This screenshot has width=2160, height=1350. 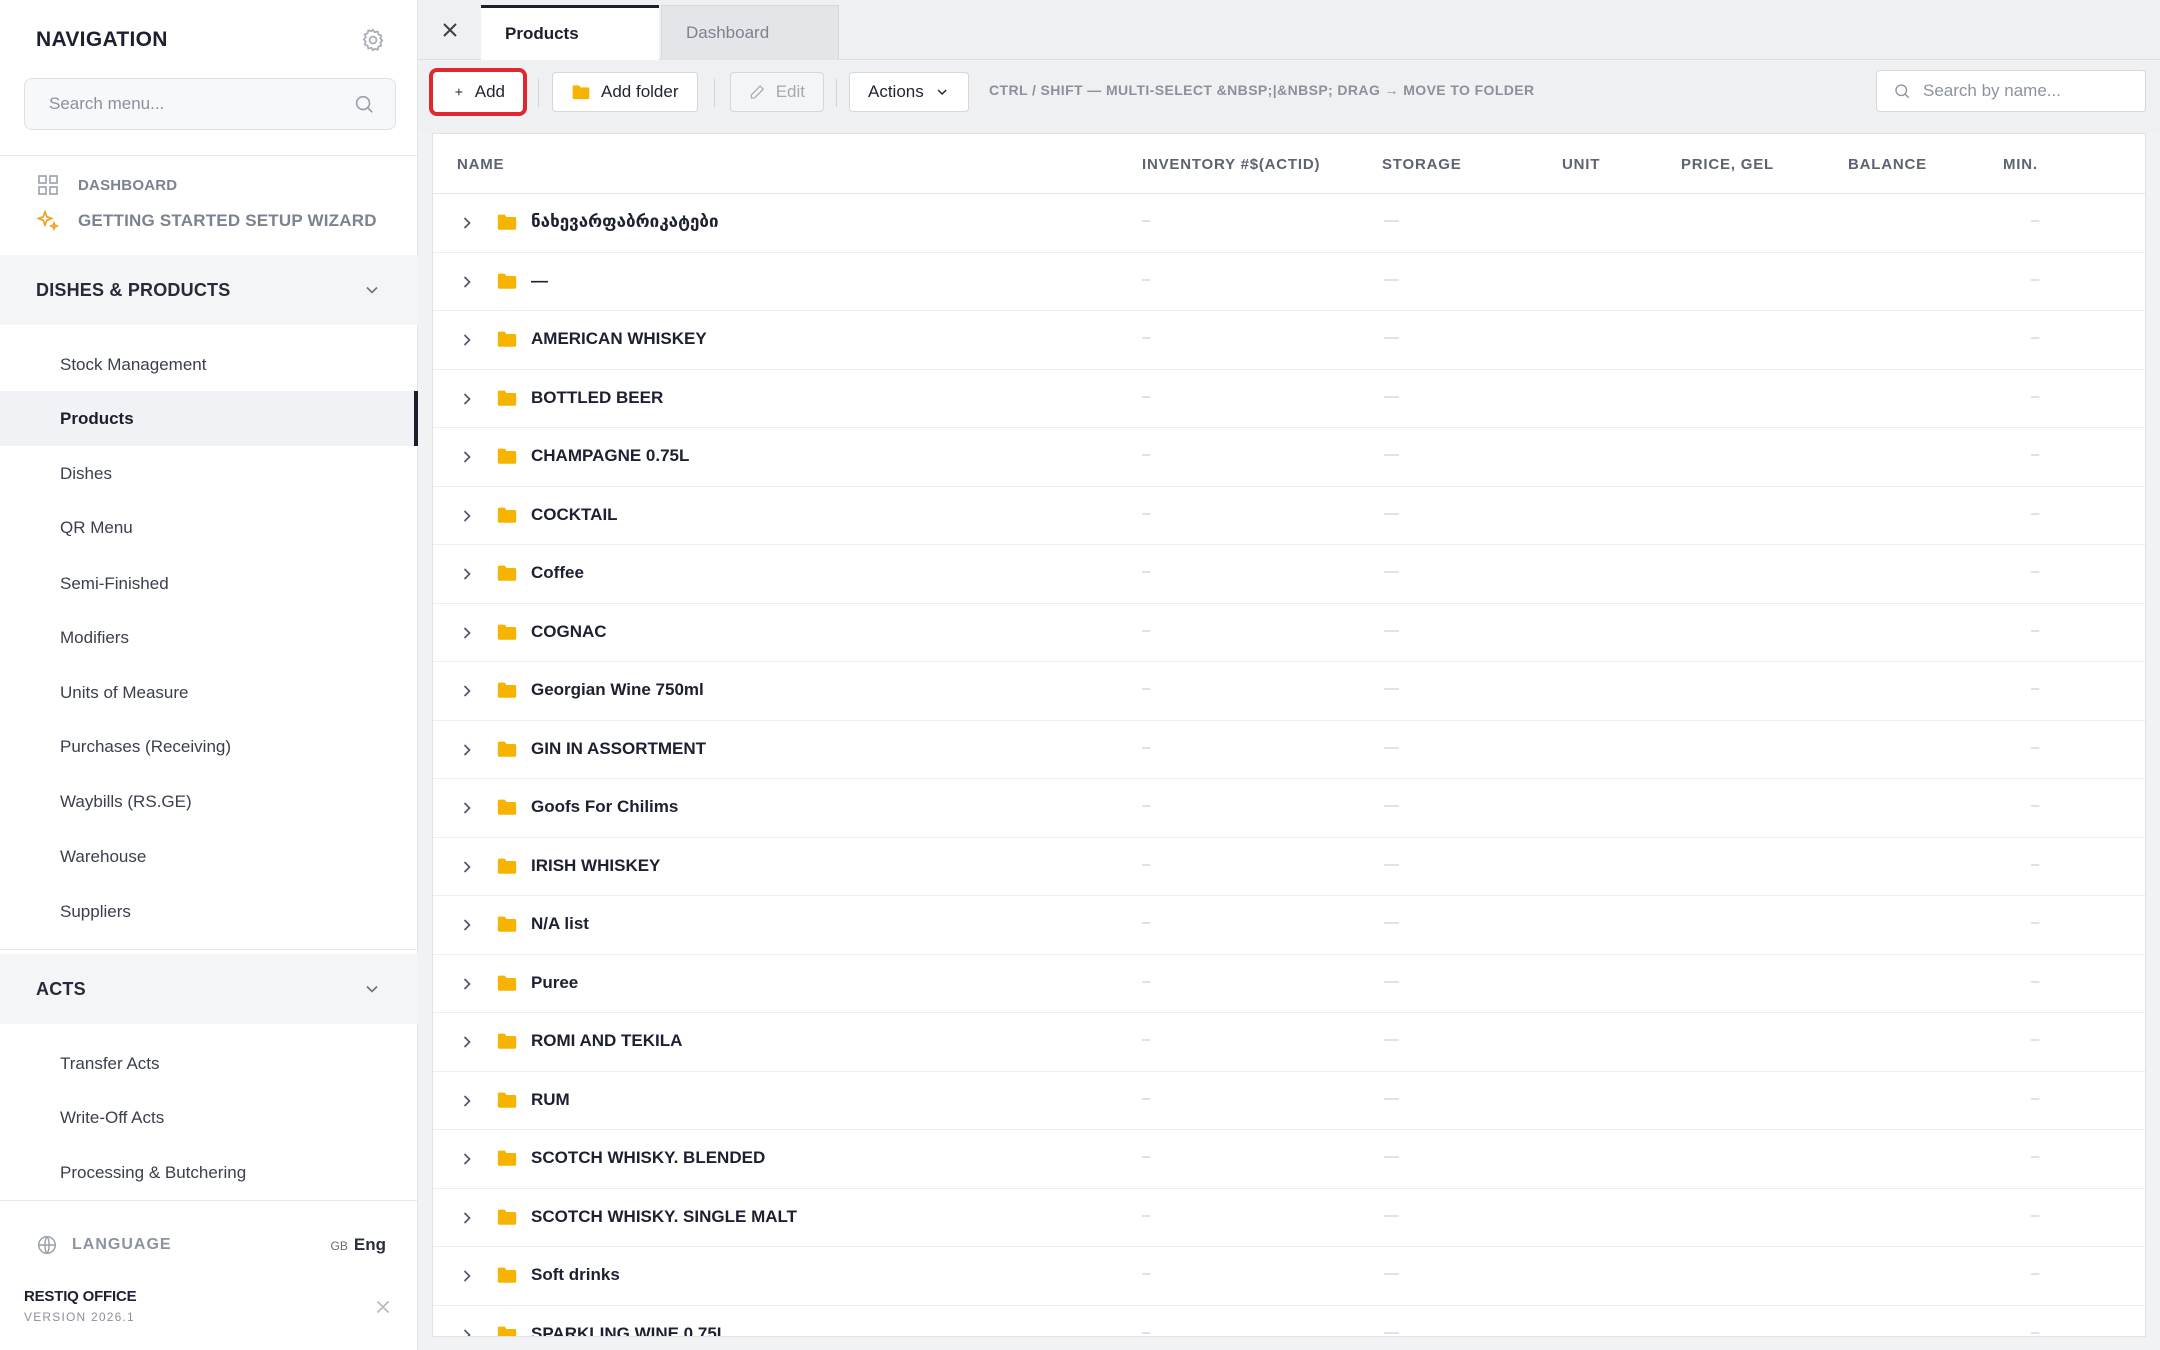 I want to click on sidebar-item-semi-finished: Semi-Finished, so click(x=209, y=583).